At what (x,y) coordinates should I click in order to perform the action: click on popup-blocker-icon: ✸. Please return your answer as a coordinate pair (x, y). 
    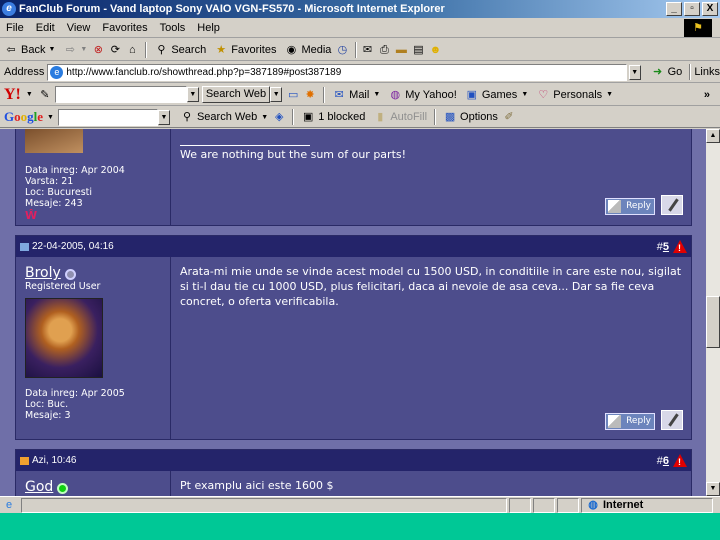
    Looking at the image, I should click on (310, 95).